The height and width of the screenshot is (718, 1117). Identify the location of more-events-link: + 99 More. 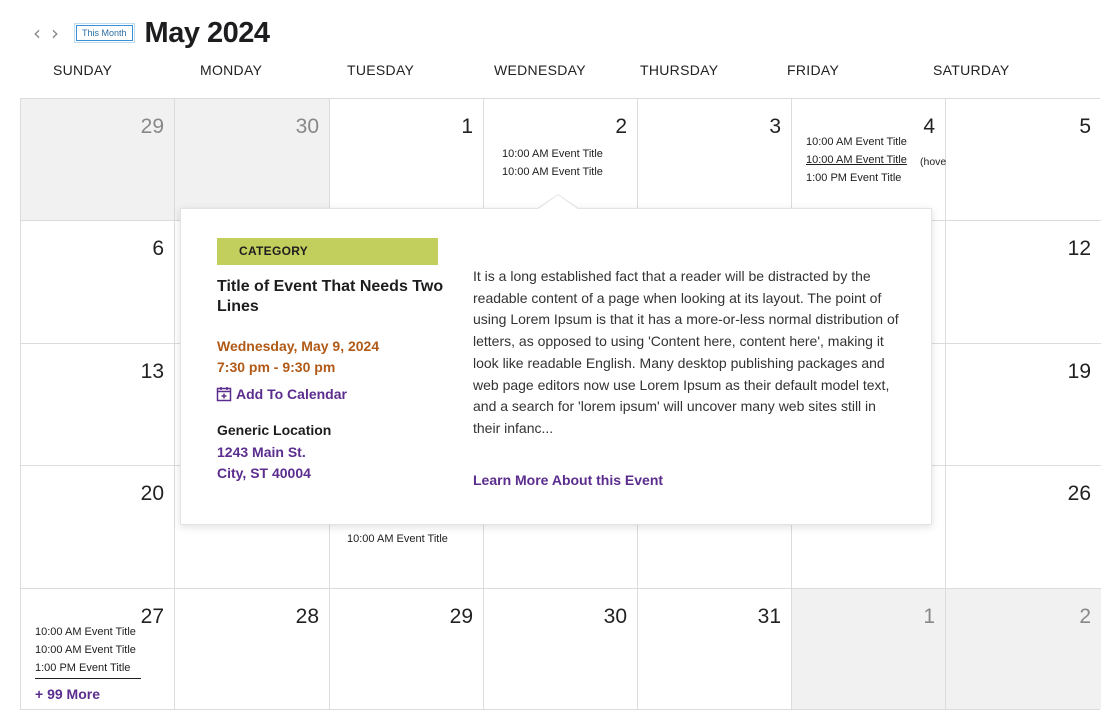
(67, 694).